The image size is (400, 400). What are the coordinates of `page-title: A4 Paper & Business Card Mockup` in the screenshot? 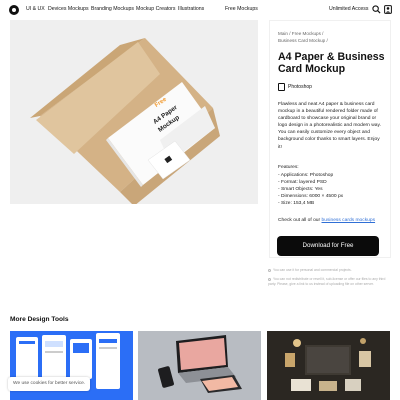 It's located at (331, 63).